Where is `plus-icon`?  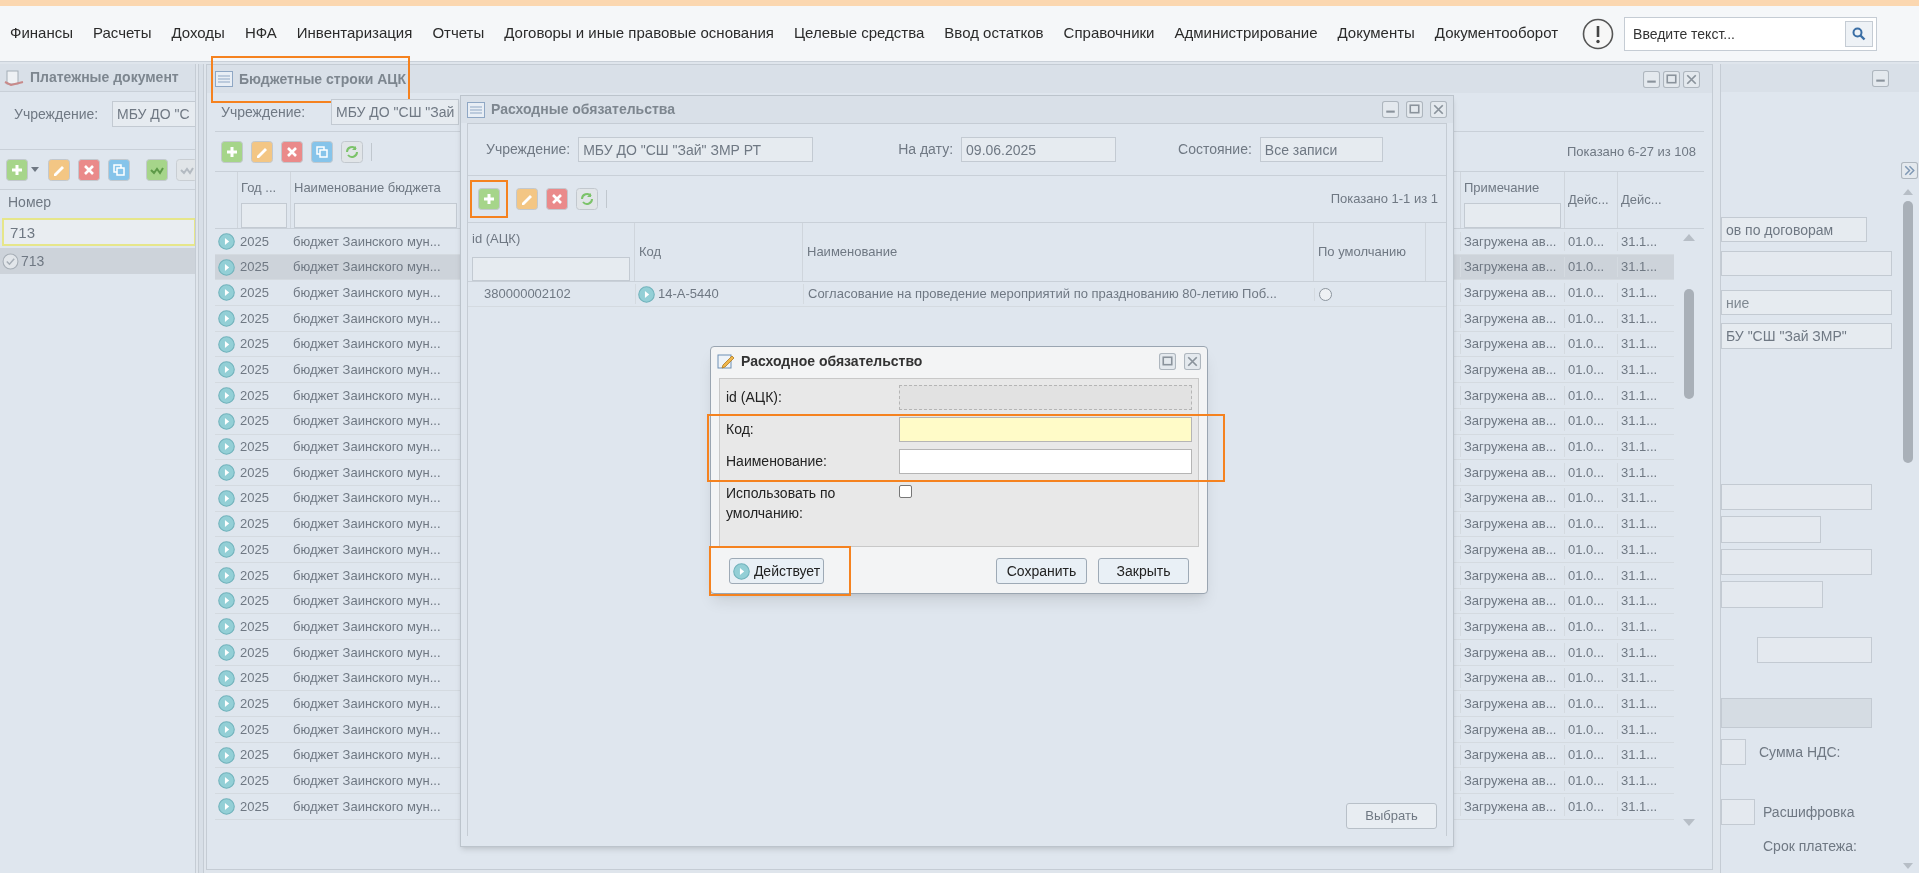 plus-icon is located at coordinates (232, 151).